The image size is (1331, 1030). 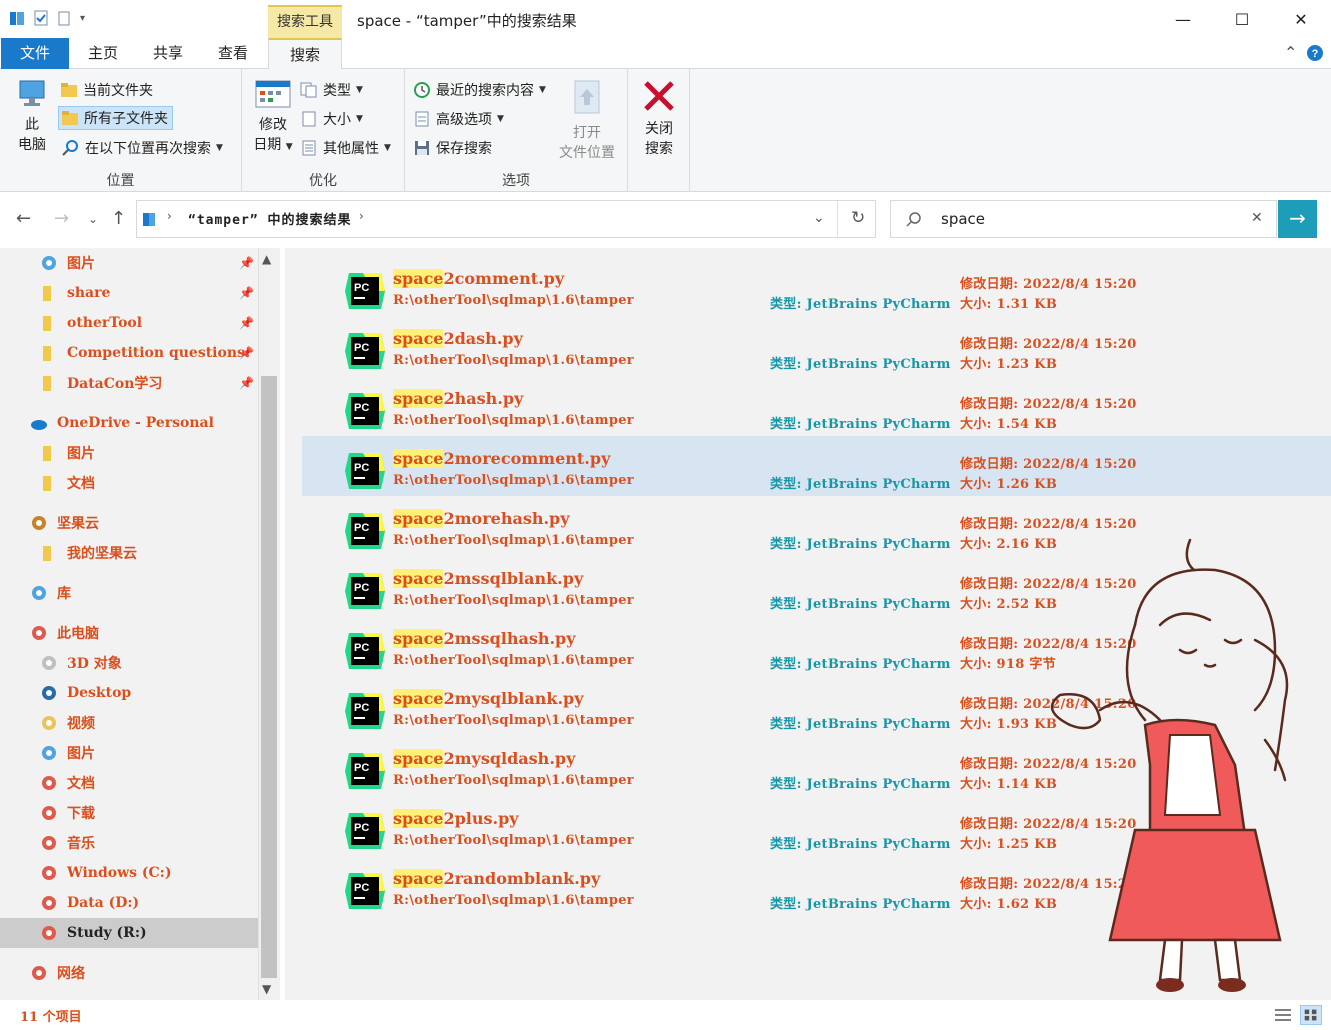 What do you see at coordinates (129, 323) in the screenshot?
I see `nav-item: otherTool 📌` at bounding box center [129, 323].